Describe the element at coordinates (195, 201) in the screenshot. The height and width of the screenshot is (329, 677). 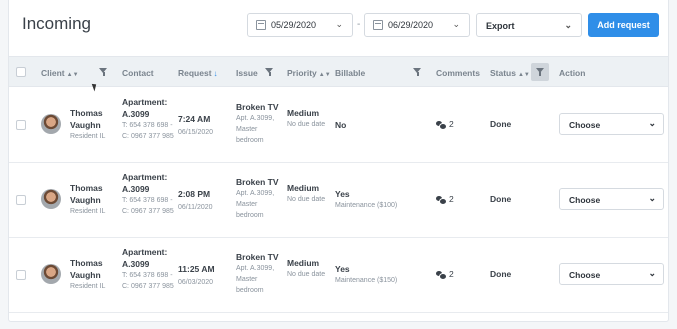
I see `request-time: 2:08 PM 06/11/2020` at that location.